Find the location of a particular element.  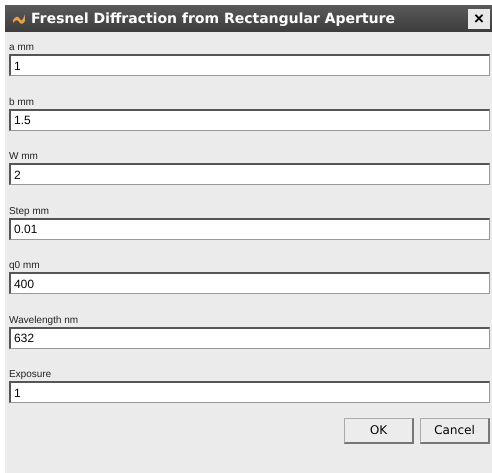

input-field: 2 is located at coordinates (249, 174).